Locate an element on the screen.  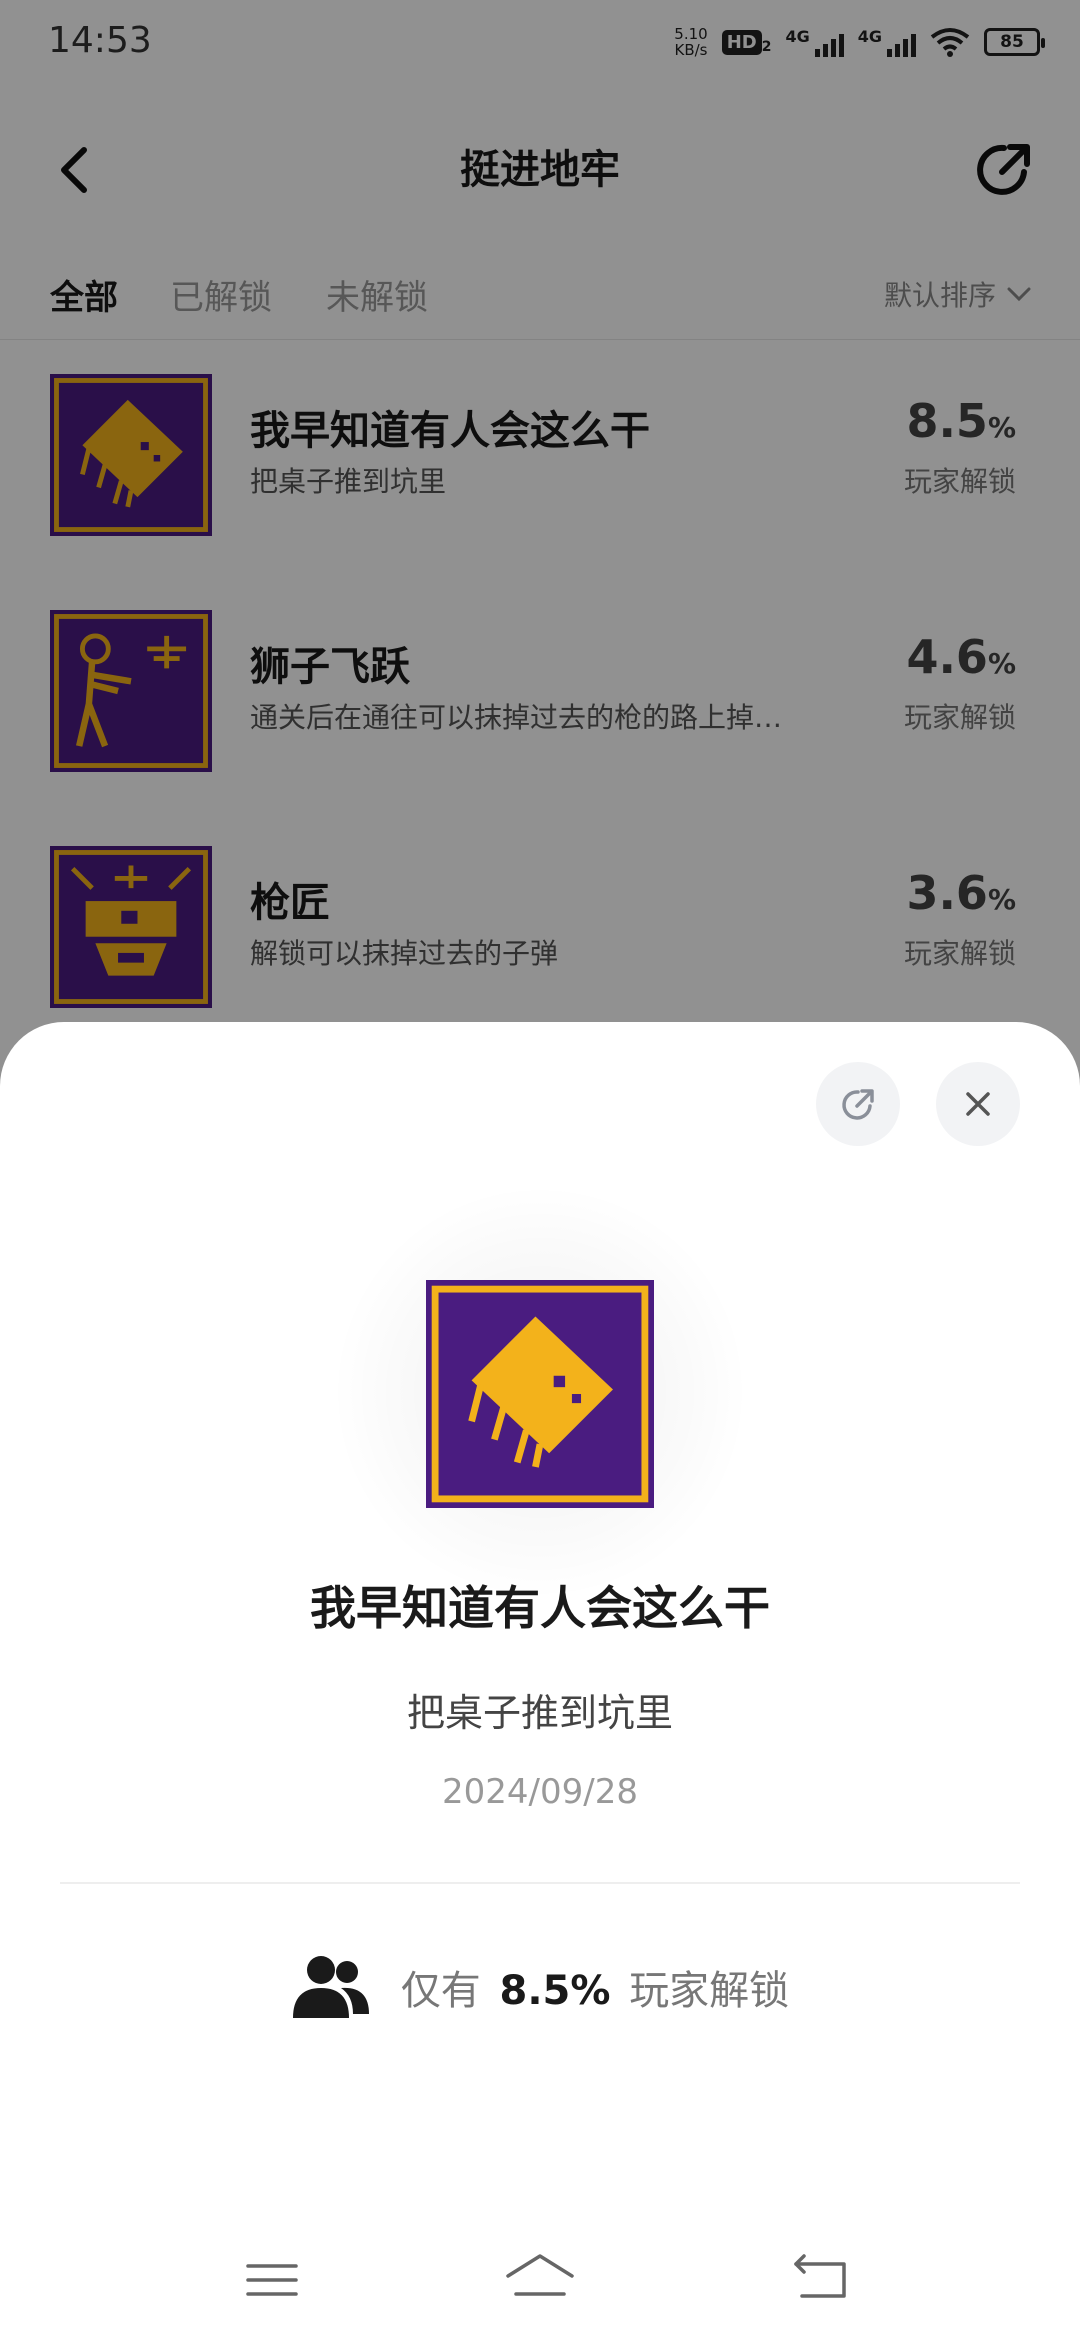
sheet-close-button is located at coordinates (978, 1104).